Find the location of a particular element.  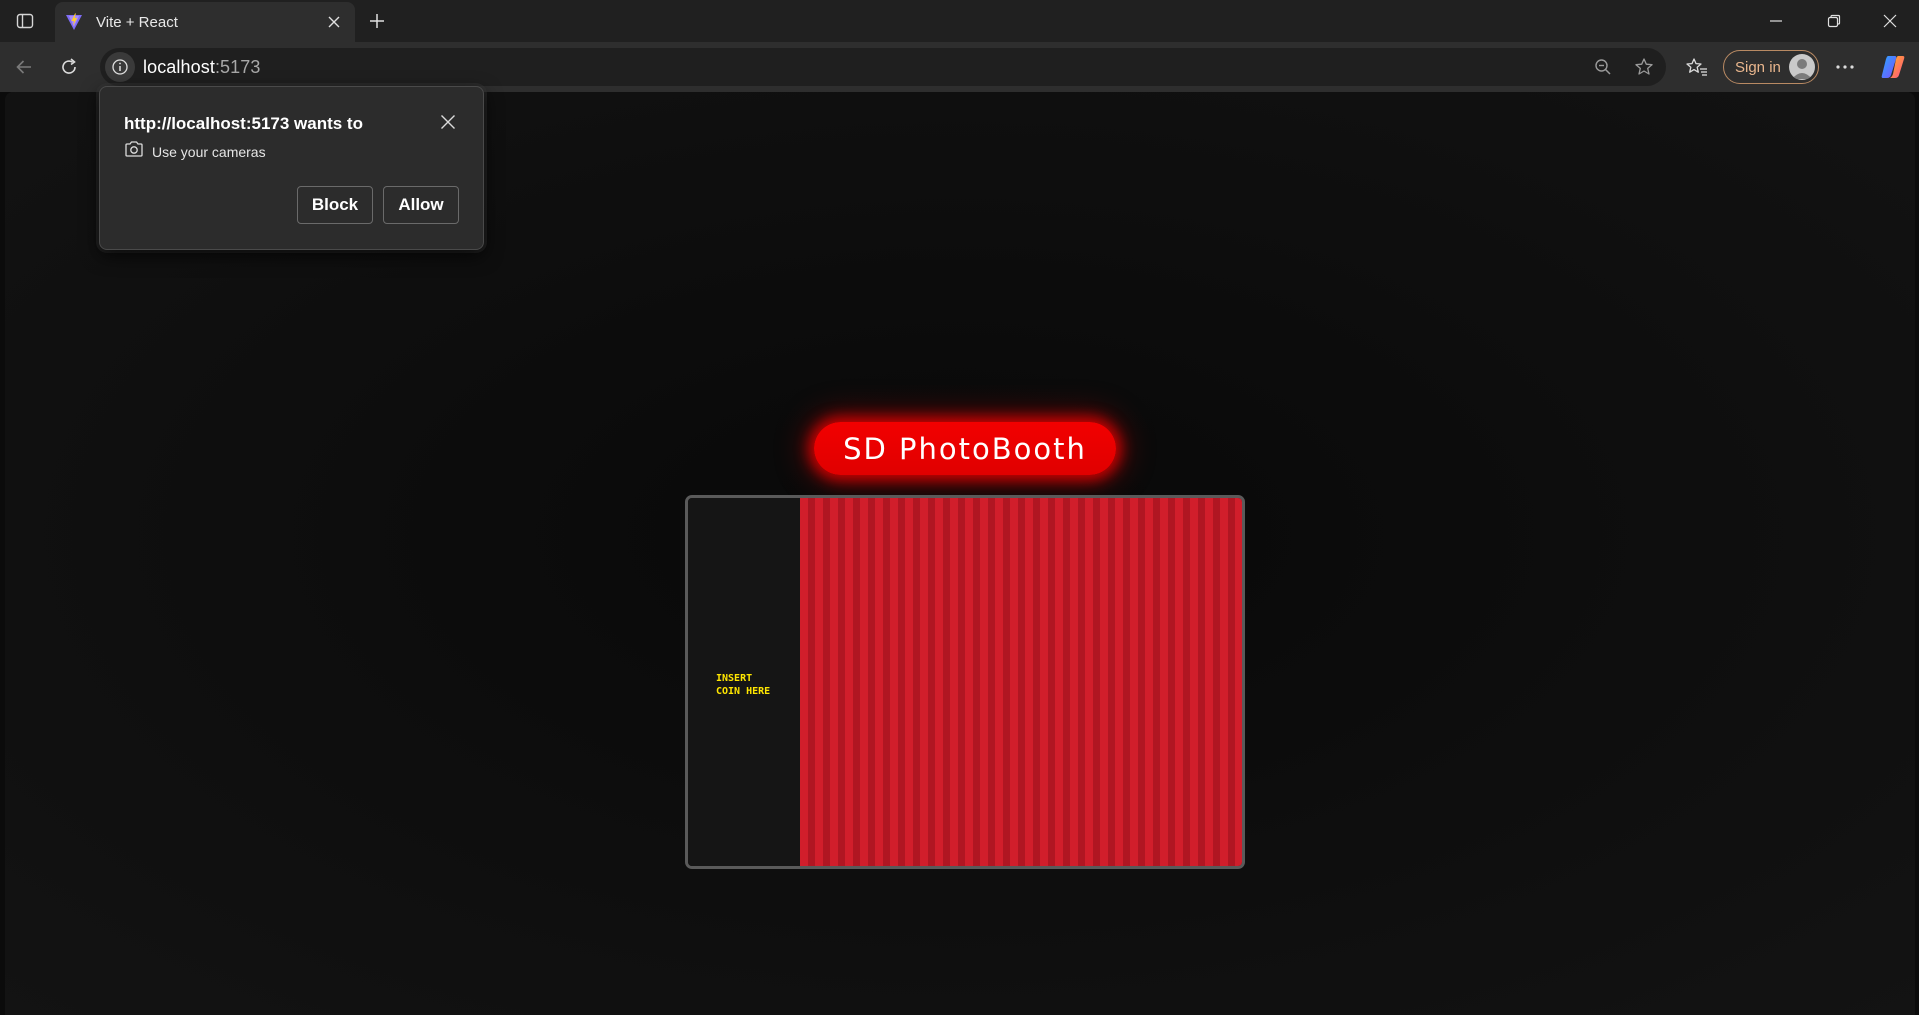

zoom-out-icon is located at coordinates (1603, 67).